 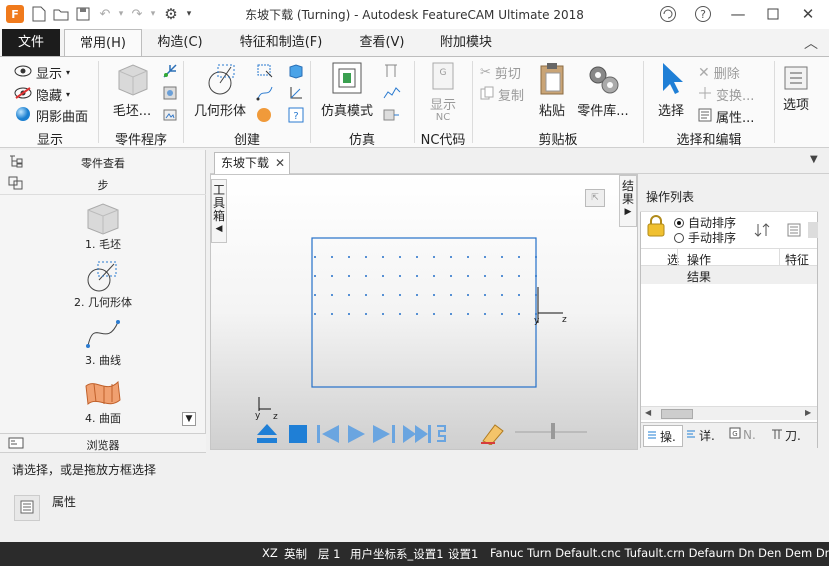 What do you see at coordinates (329, 554) in the screenshot?
I see `status-layer: 层 1` at bounding box center [329, 554].